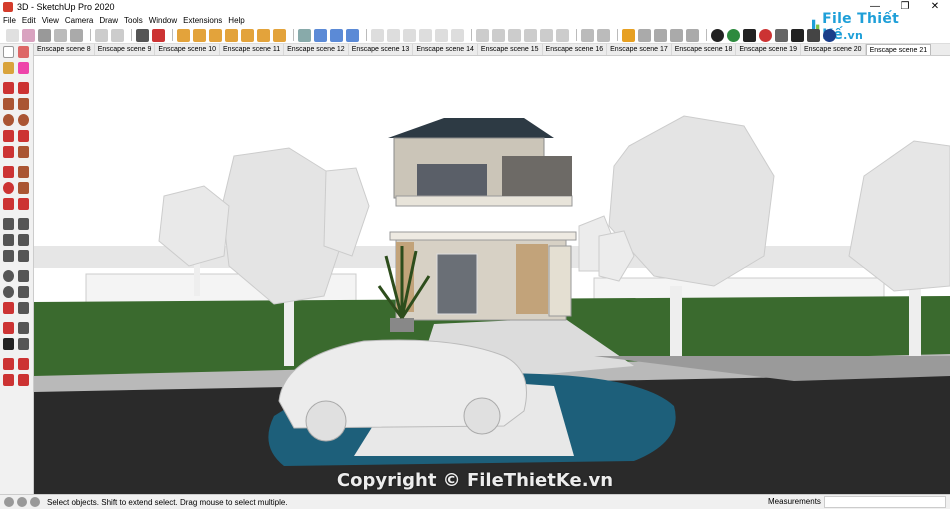 This screenshot has height=509, width=950. Describe the element at coordinates (377, 35) in the screenshot. I see `check-icon` at that location.